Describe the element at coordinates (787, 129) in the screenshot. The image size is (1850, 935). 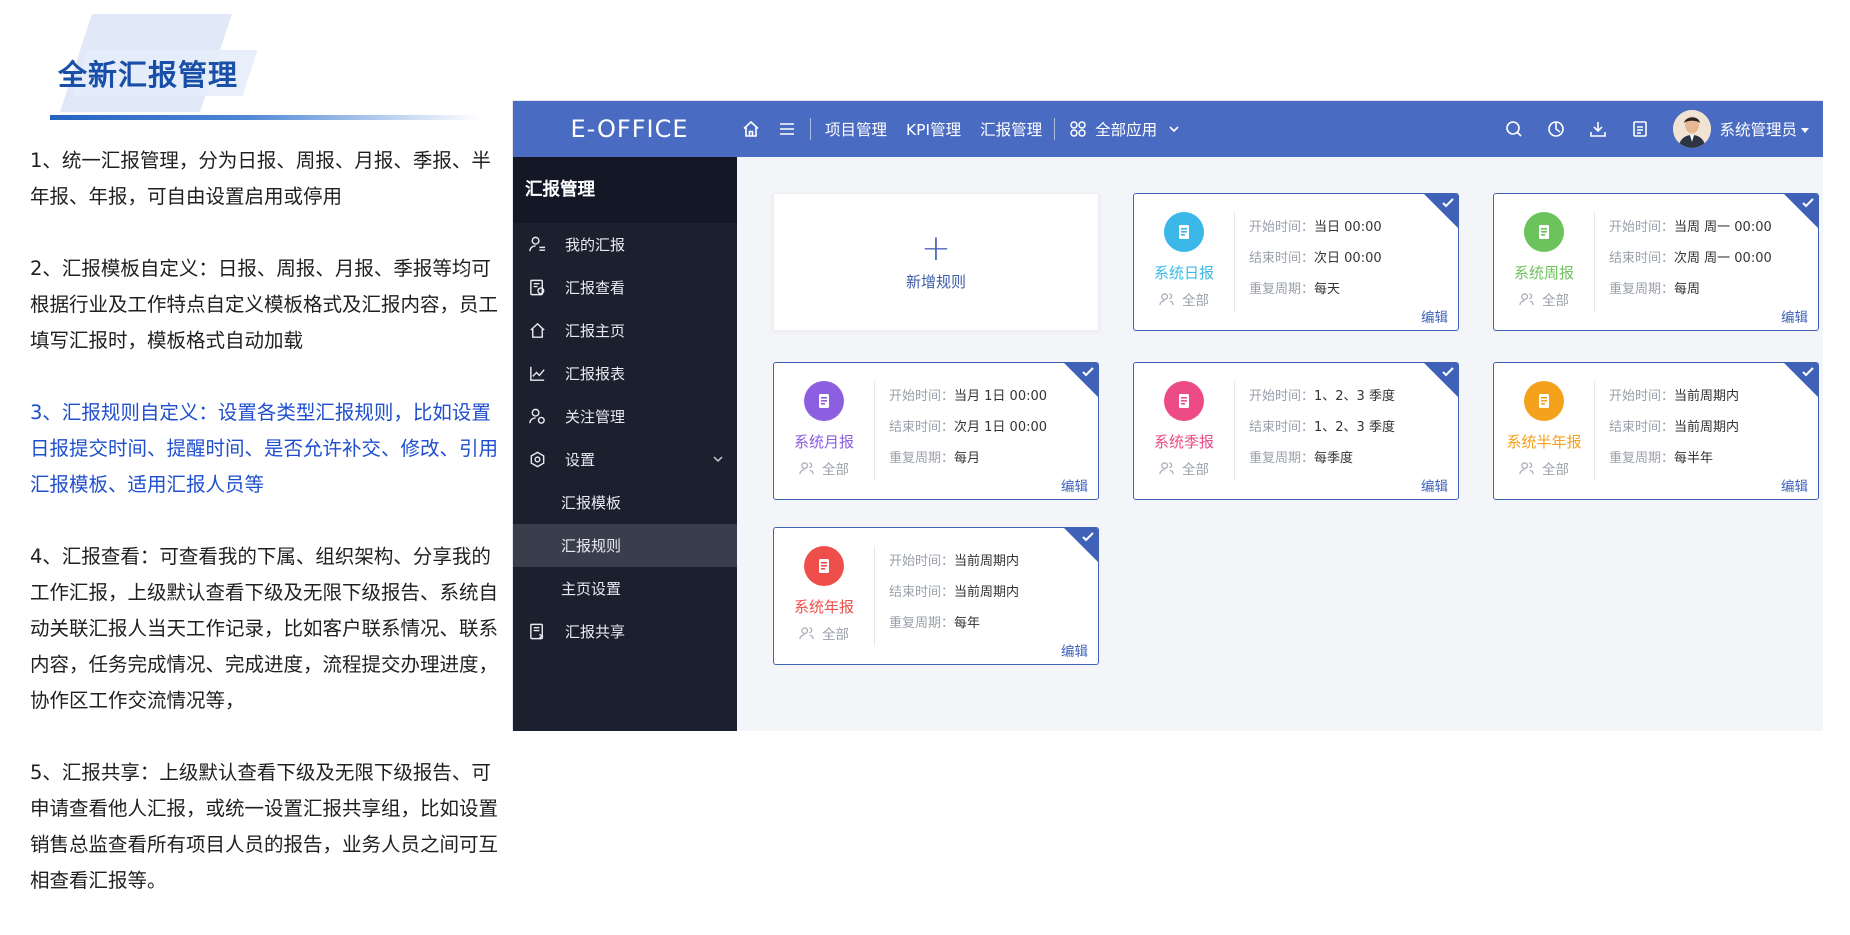
I see `menu-icon` at that location.